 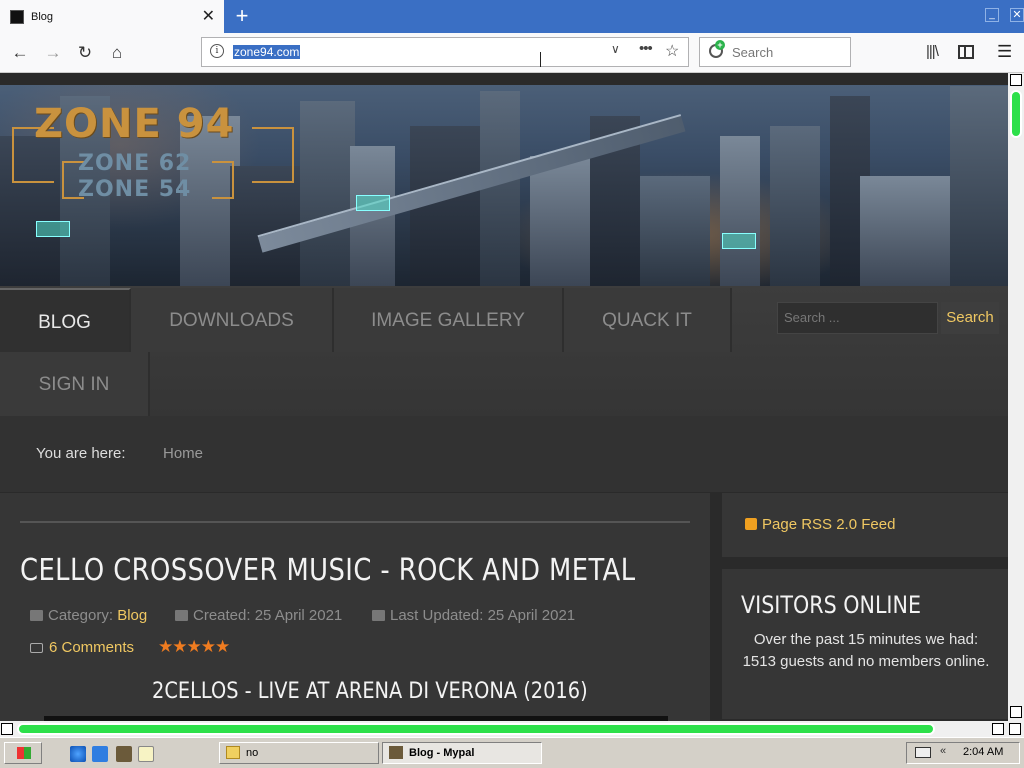 What do you see at coordinates (7, 729) in the screenshot?
I see `scroll-left-button` at bounding box center [7, 729].